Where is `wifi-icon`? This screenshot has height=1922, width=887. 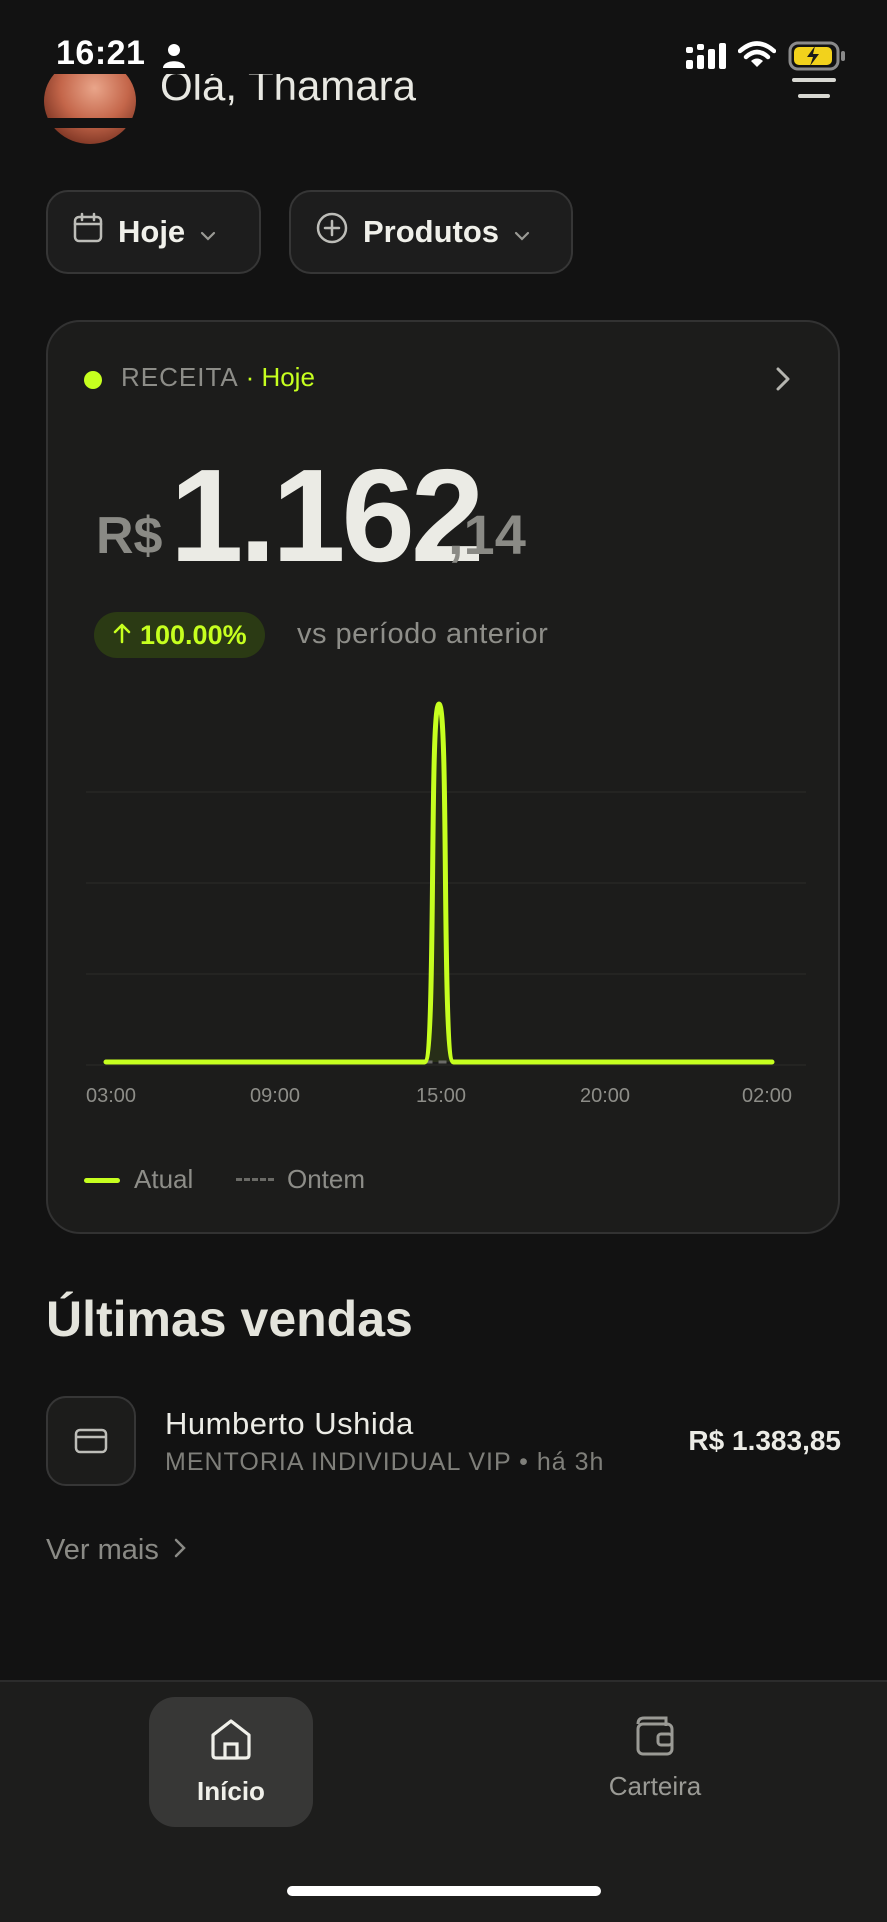 wifi-icon is located at coordinates (757, 57).